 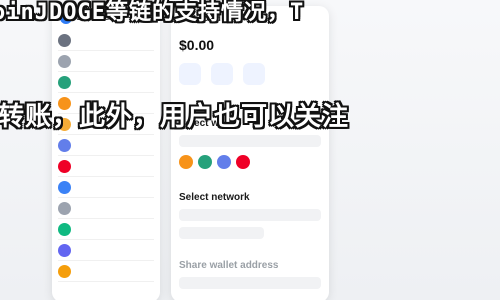 What do you see at coordinates (254, 74) in the screenshot?
I see `swap-action-button` at bounding box center [254, 74].